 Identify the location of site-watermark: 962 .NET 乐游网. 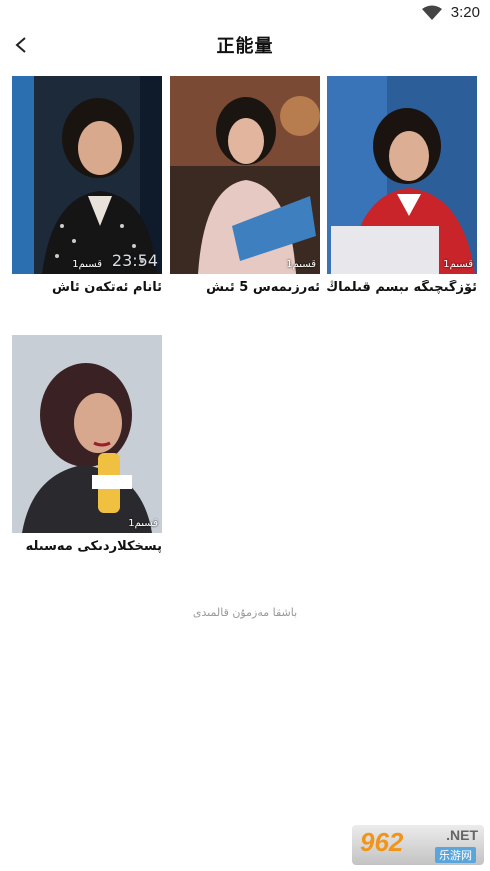
(418, 845).